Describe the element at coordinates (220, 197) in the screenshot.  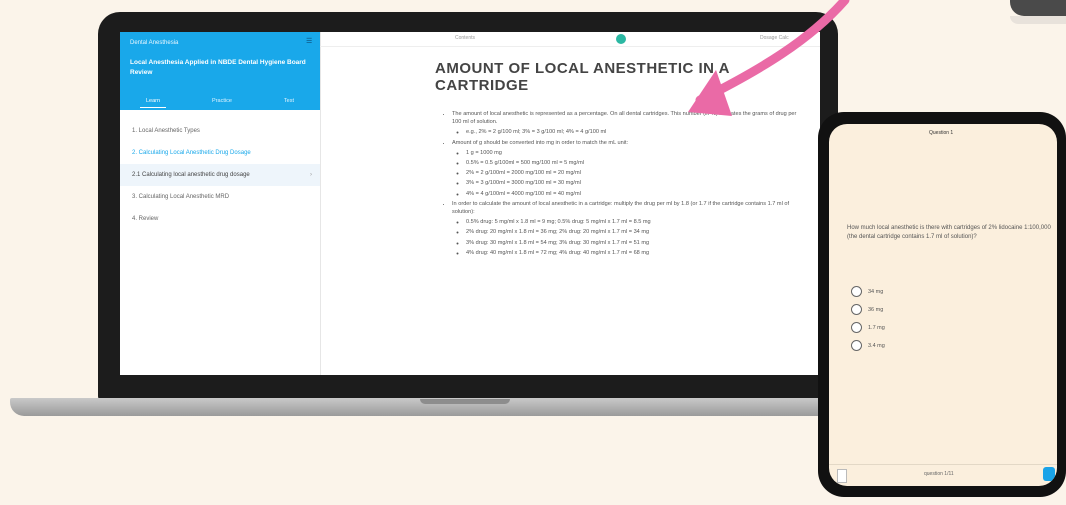
I see `sidebar-item-mrd: 3. Calculating Local Anesthetic MRD` at that location.